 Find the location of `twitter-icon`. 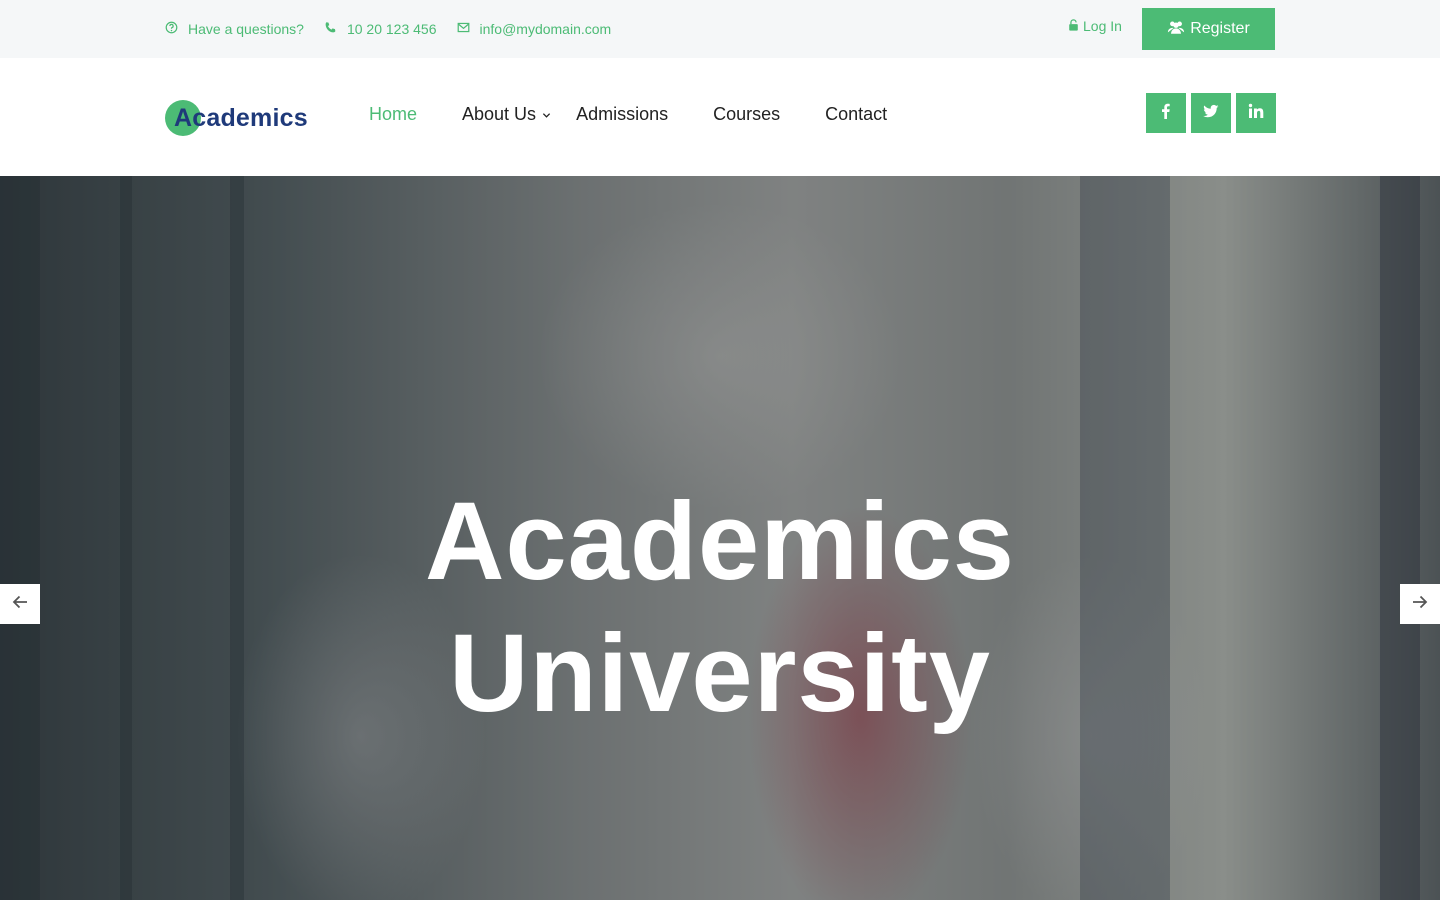

twitter-icon is located at coordinates (1211, 113).